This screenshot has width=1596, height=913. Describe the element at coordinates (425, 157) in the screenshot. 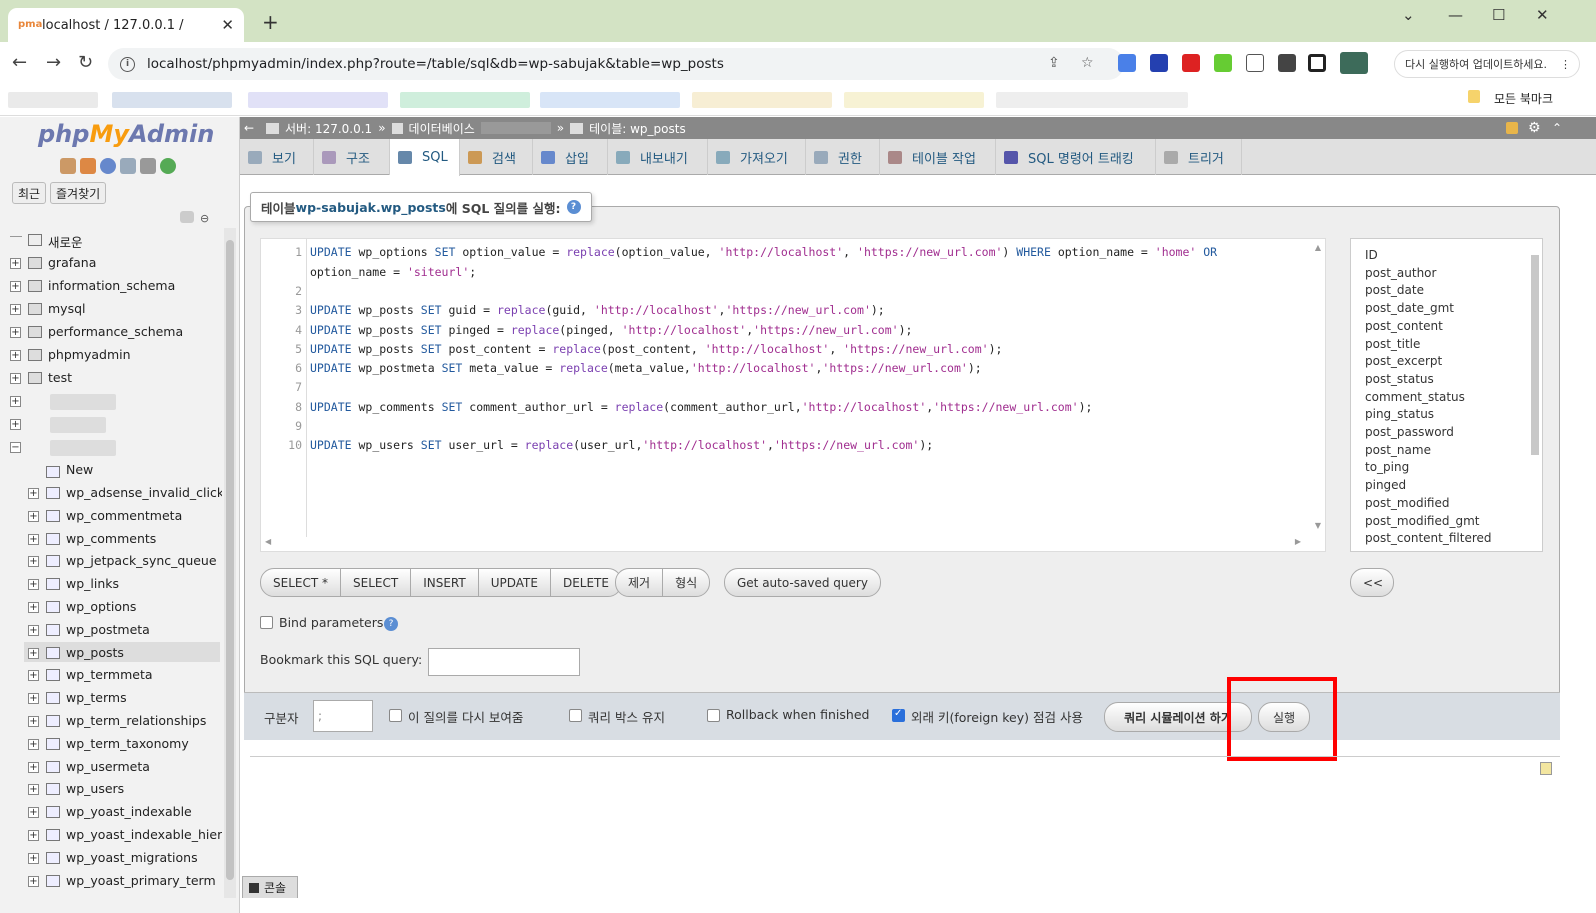

I see `tab-3: SQL` at that location.